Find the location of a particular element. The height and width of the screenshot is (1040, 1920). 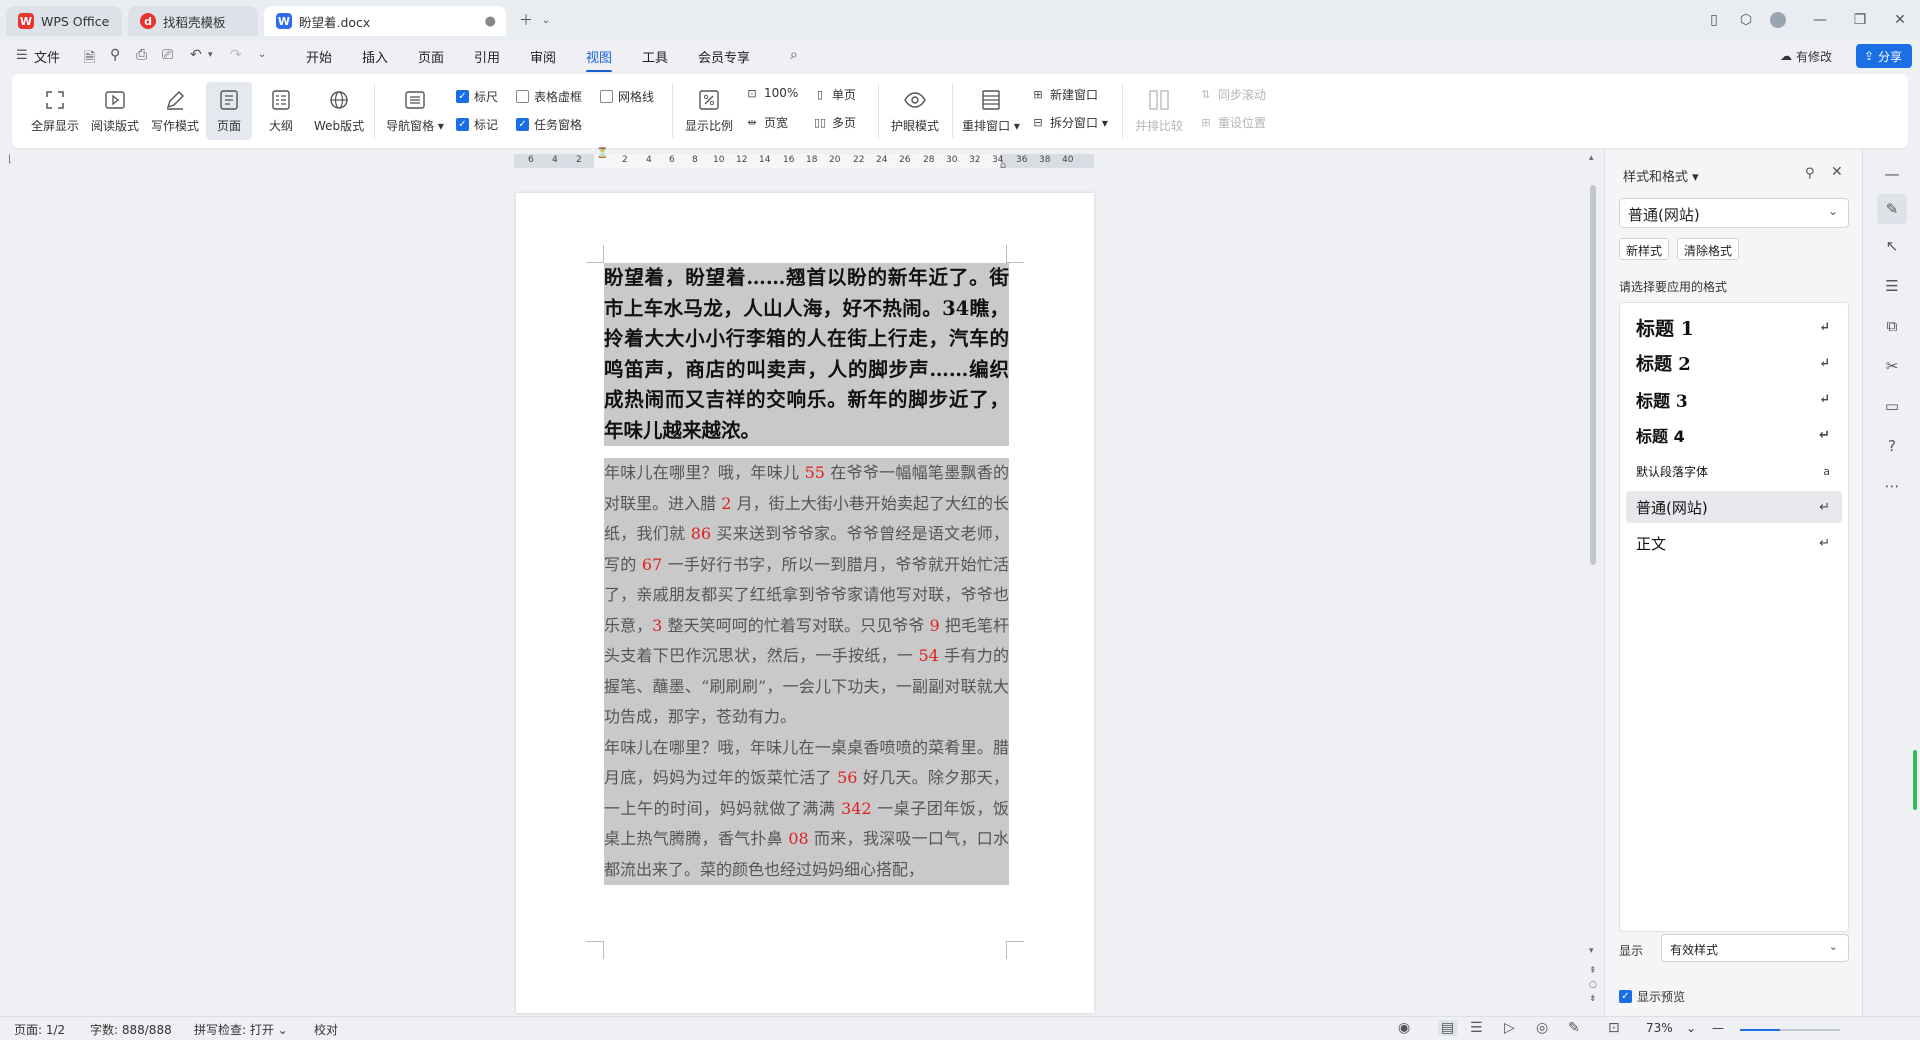

save-icon: 🗎 is located at coordinates (89, 59).